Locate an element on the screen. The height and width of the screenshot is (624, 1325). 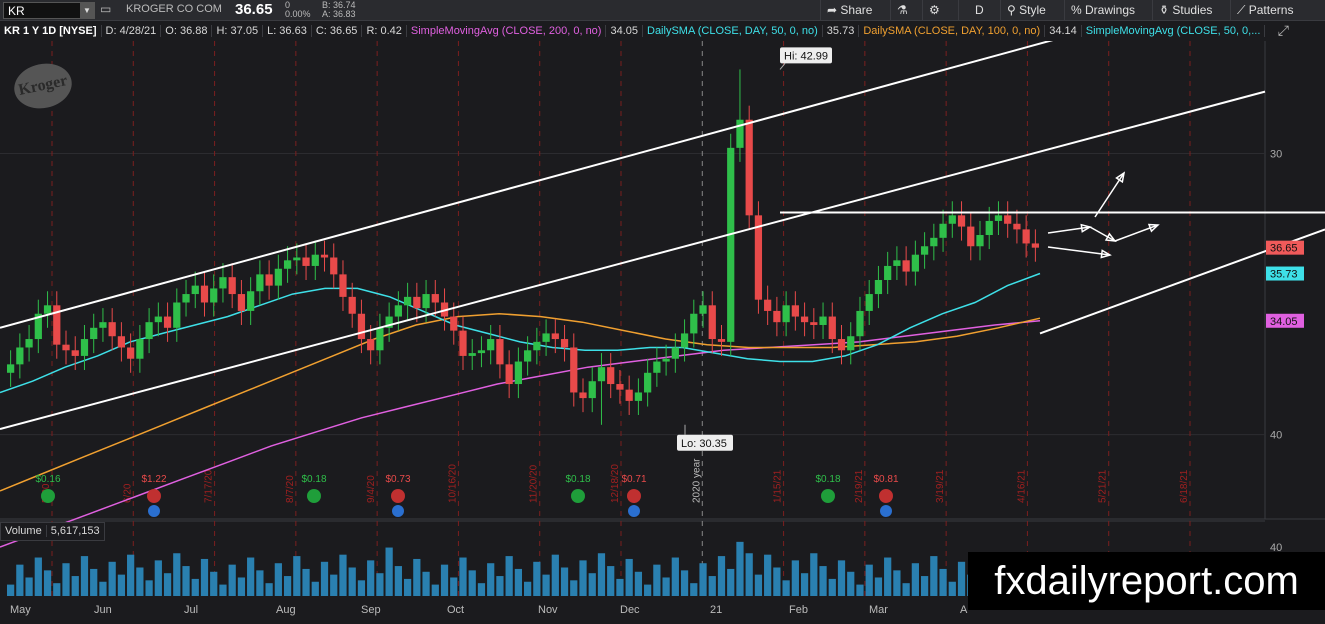
share-button: ➦ Share is located at coordinates (855, 10).